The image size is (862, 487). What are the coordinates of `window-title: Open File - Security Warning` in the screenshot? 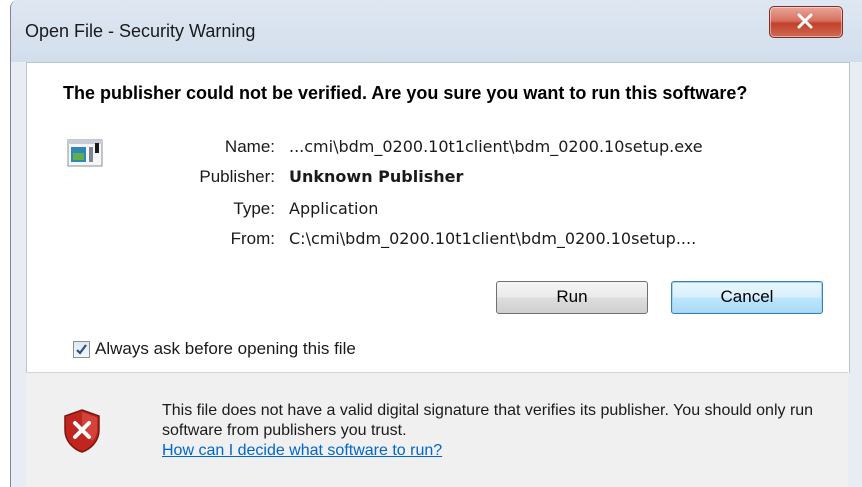 It's located at (140, 31).